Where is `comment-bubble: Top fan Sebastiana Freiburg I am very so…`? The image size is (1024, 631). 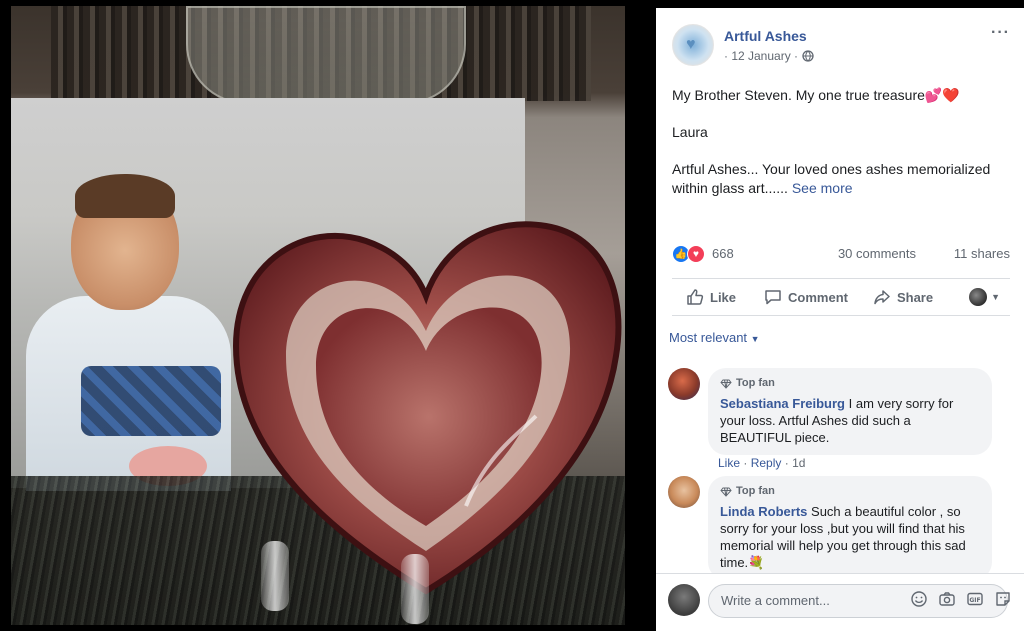 comment-bubble: Top fan Sebastiana Freiburg I am very so… is located at coordinates (850, 411).